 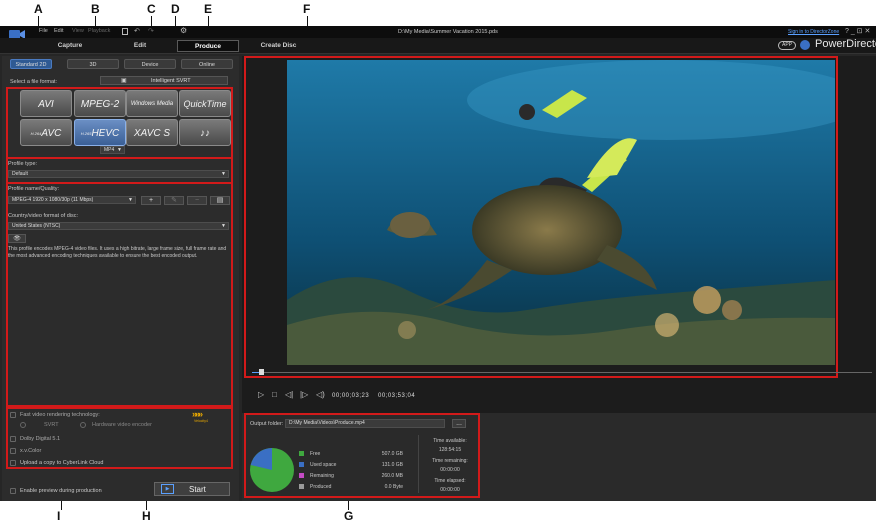 I want to click on sign-in-link: Sign in to DirectorZone, so click(x=813, y=32).